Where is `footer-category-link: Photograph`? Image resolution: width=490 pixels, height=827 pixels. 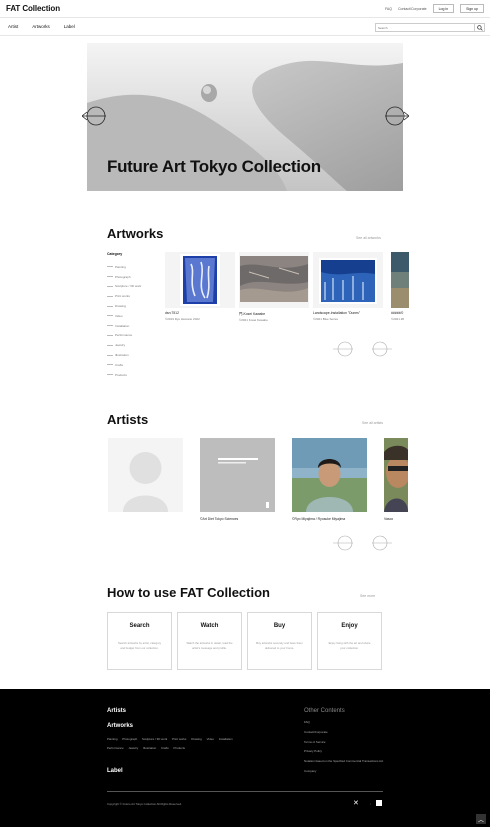 footer-category-link: Photograph is located at coordinates (129, 739).